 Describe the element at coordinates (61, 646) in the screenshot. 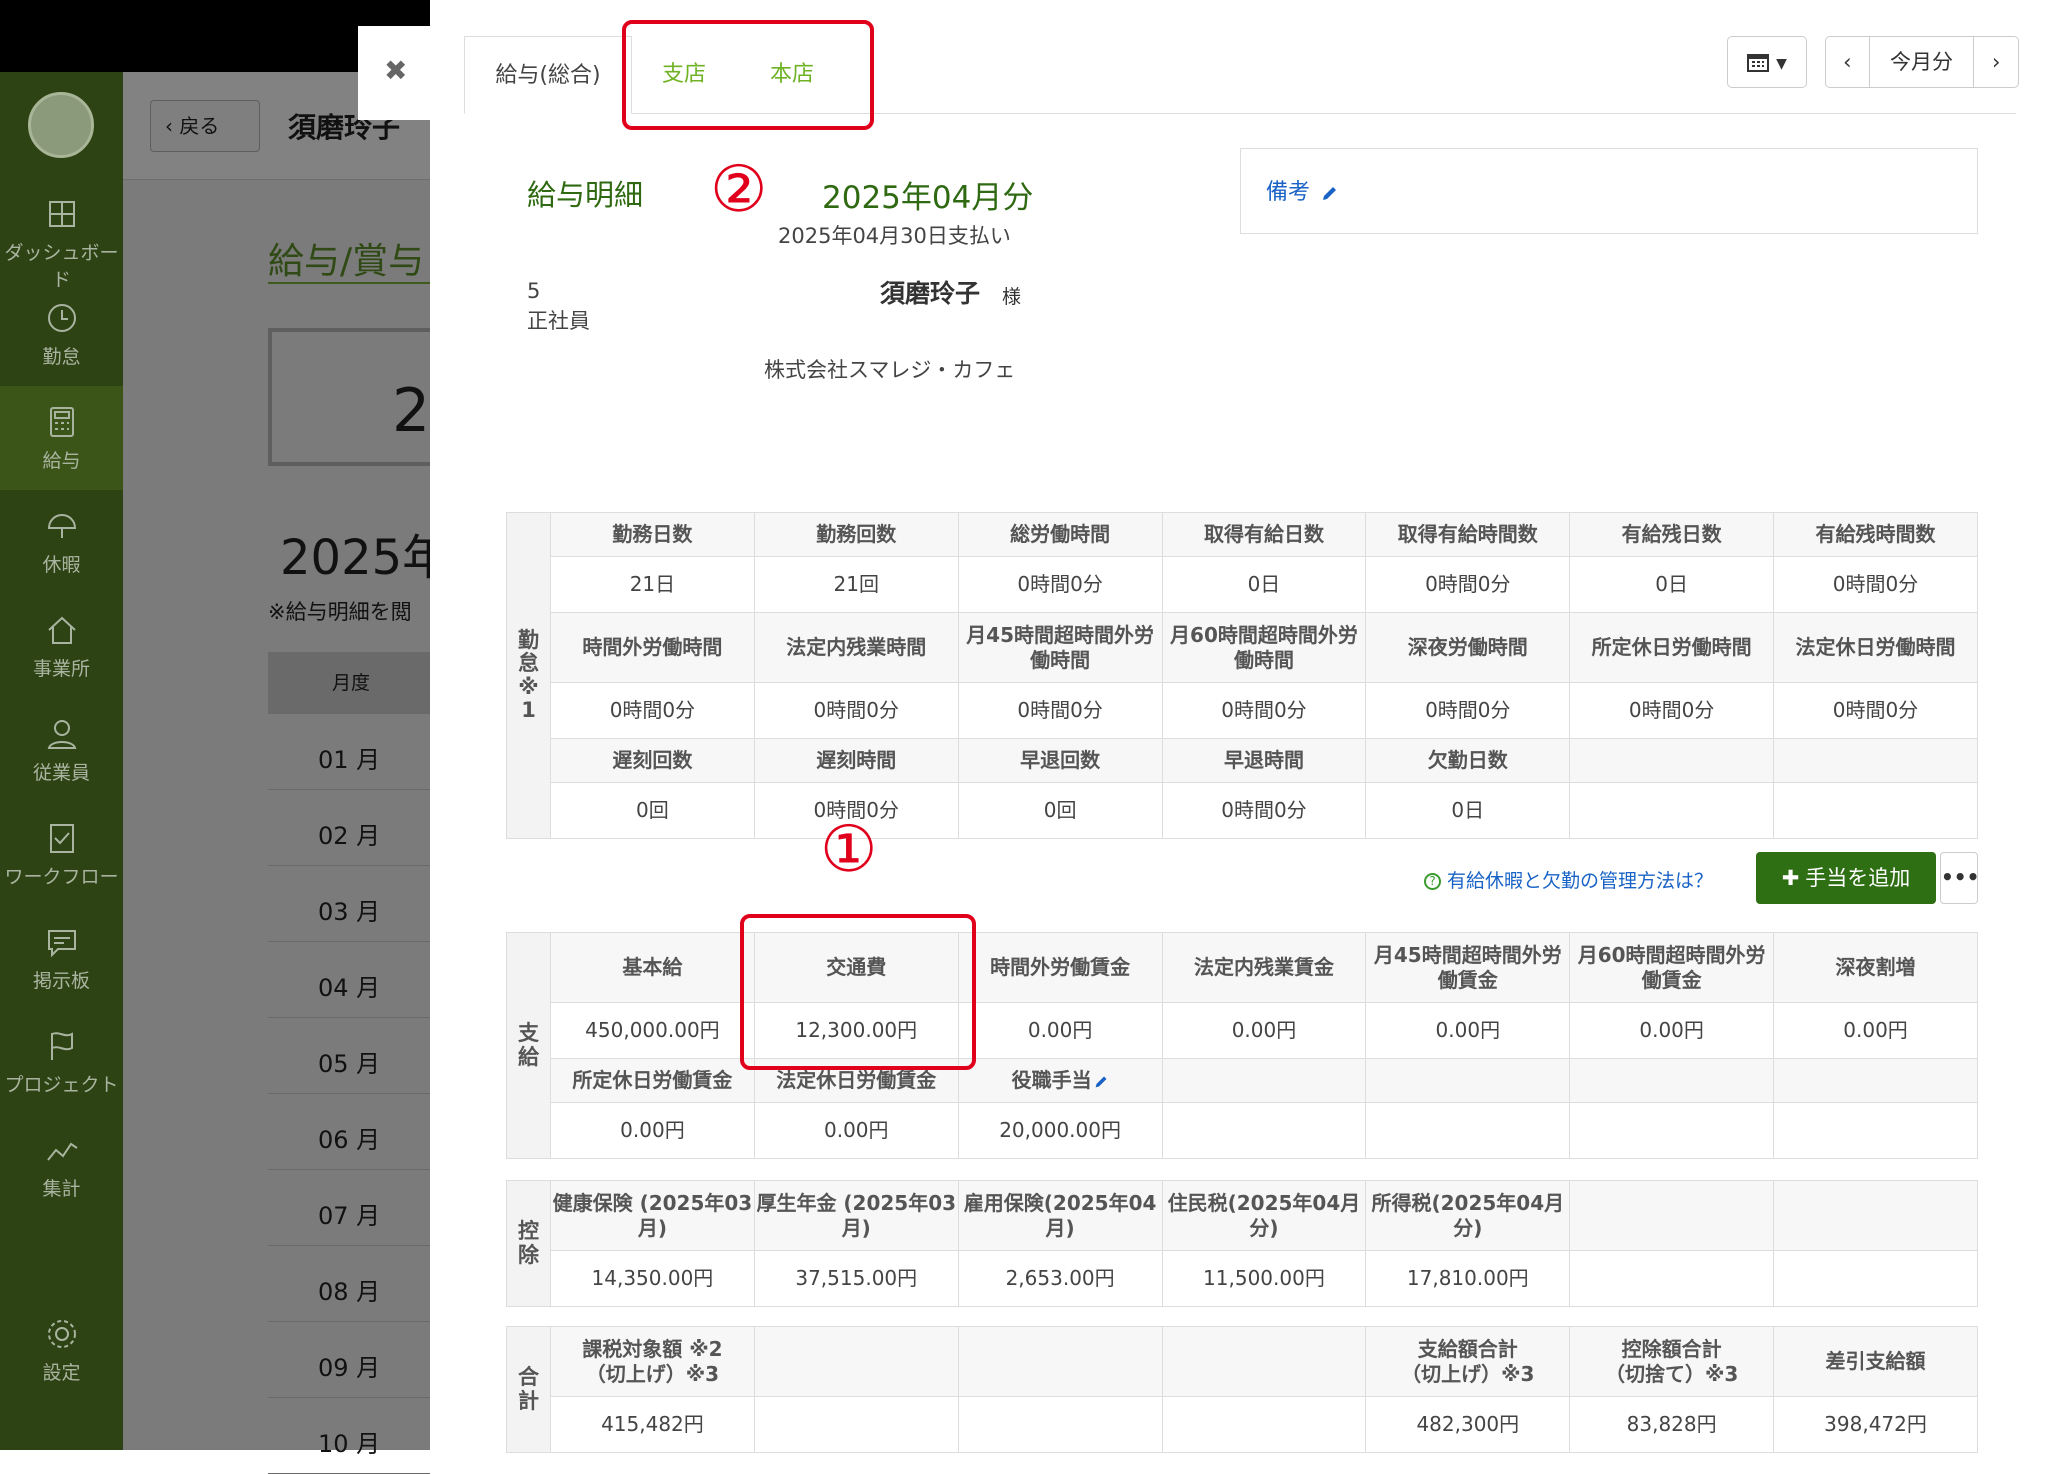

I see `sidebar-item-4: 事業所` at that location.